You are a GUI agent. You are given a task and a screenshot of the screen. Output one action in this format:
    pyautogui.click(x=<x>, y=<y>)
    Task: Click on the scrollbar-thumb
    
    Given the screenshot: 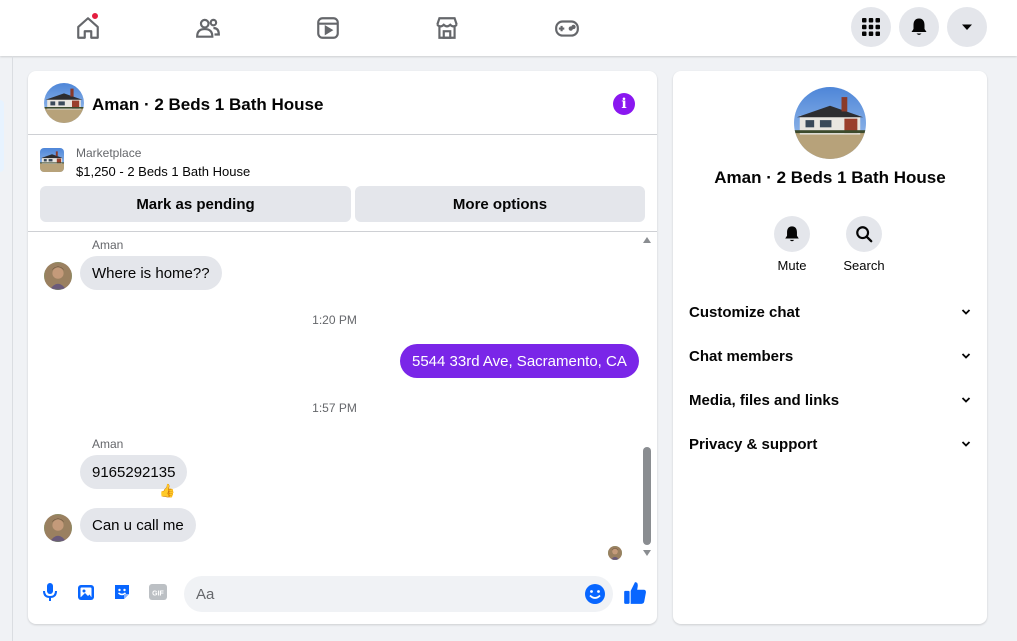 What is the action you would take?
    pyautogui.click(x=647, y=496)
    